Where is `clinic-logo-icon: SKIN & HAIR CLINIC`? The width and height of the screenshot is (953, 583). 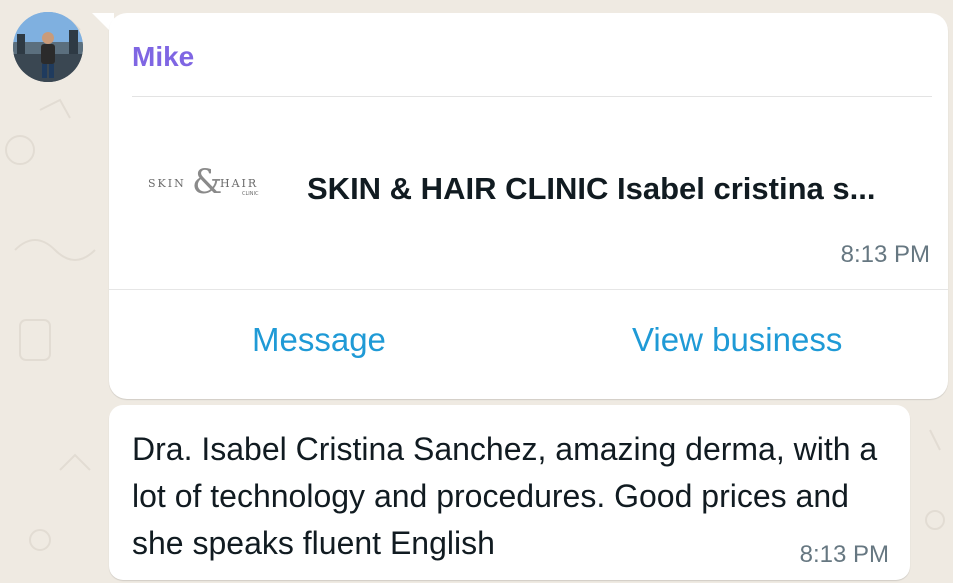
clinic-logo-icon: SKIN & HAIR CLINIC is located at coordinates (203, 182).